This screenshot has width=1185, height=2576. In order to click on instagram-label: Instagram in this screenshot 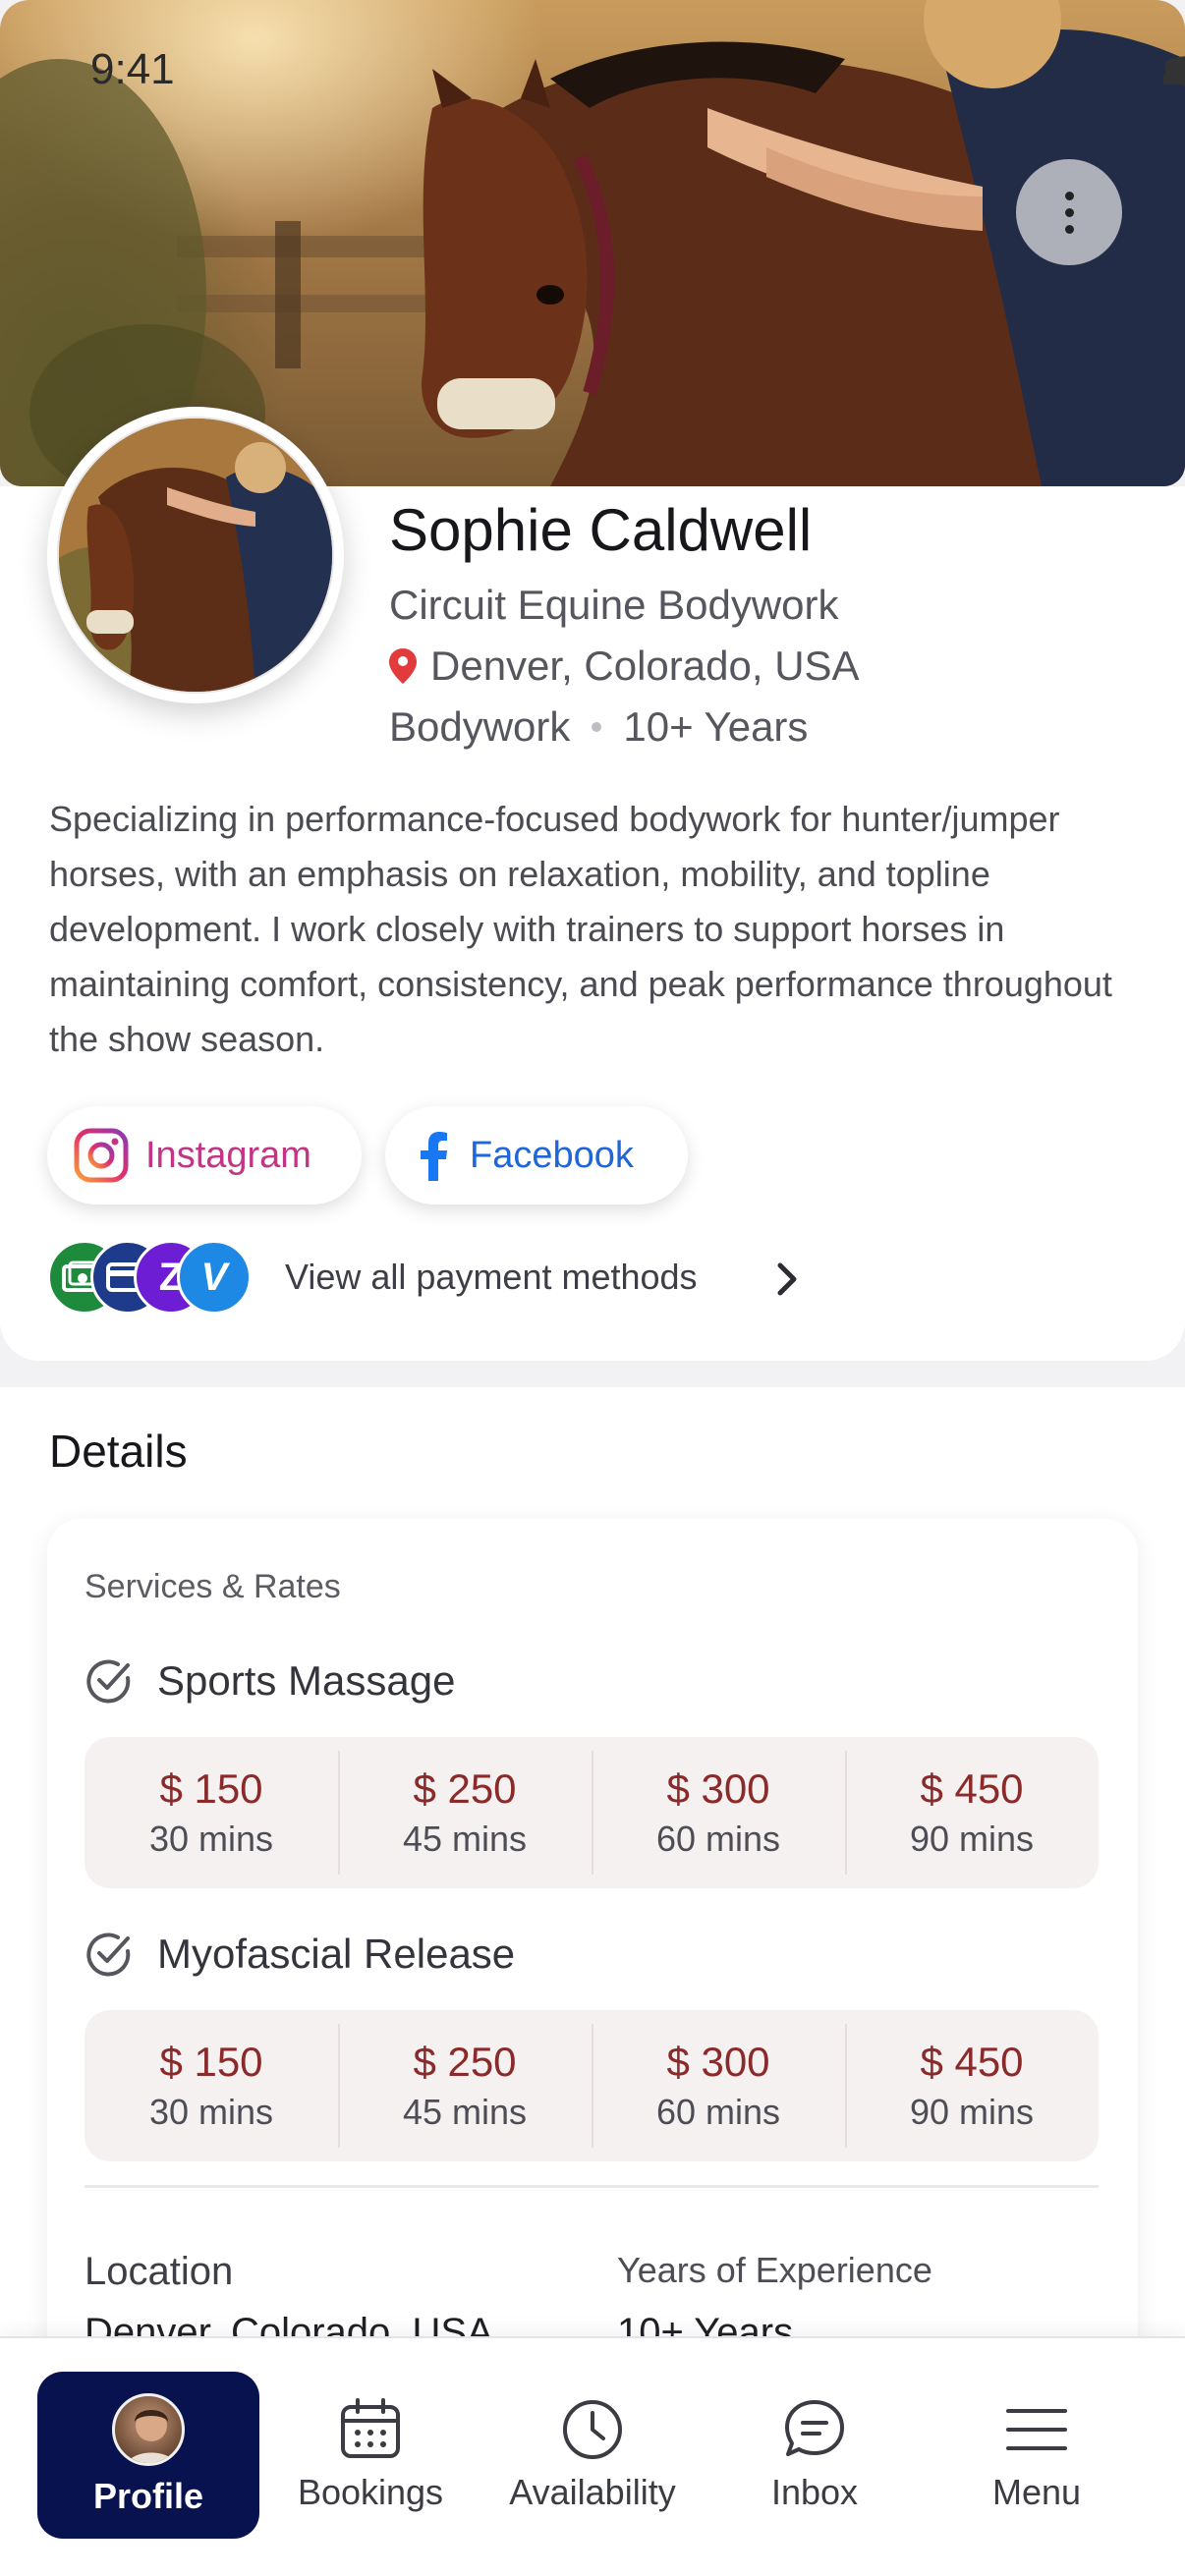, I will do `click(228, 1155)`.